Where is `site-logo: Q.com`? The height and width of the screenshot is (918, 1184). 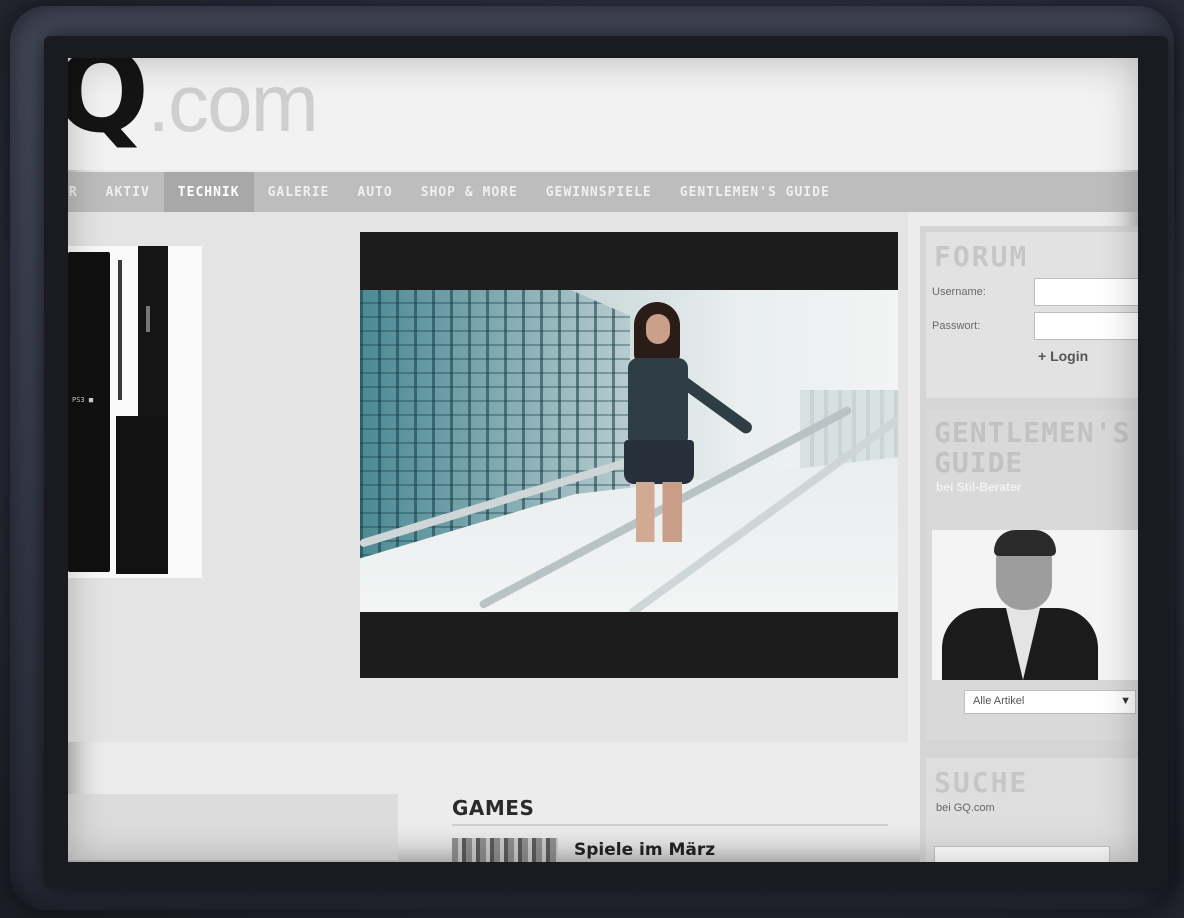
site-logo: Q.com is located at coordinates (193, 108).